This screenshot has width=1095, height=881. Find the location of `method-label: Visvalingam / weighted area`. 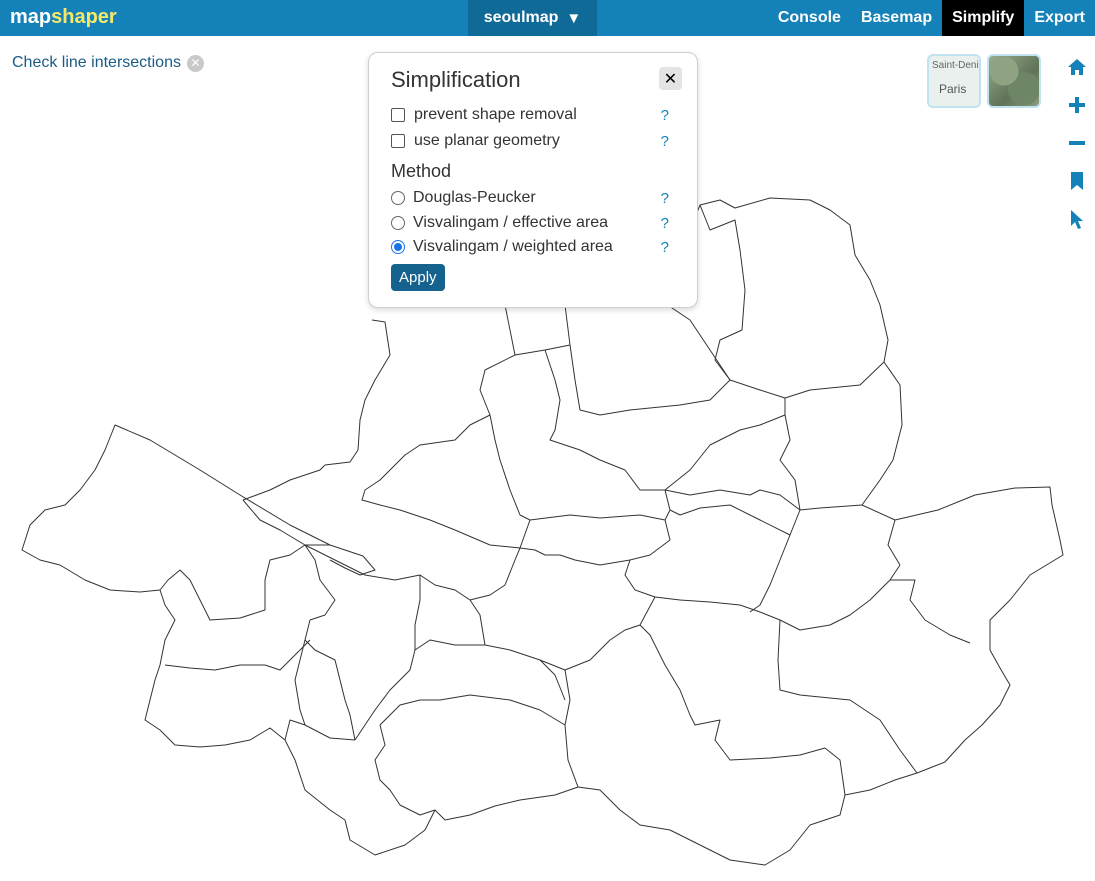

method-label: Visvalingam / weighted area is located at coordinates (513, 246).